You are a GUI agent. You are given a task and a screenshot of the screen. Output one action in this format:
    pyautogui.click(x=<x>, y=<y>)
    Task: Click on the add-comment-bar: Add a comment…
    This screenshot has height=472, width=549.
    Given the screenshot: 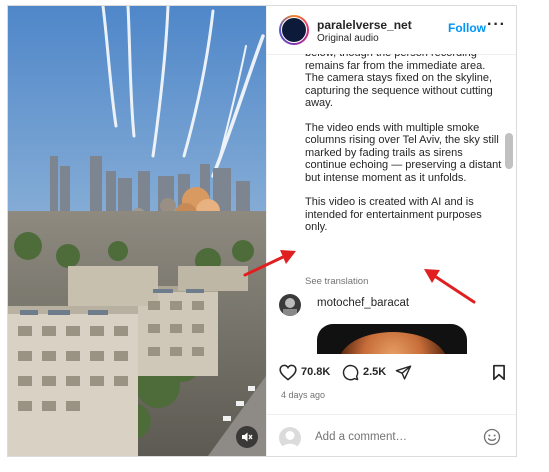 What is the action you would take?
    pyautogui.click(x=391, y=435)
    